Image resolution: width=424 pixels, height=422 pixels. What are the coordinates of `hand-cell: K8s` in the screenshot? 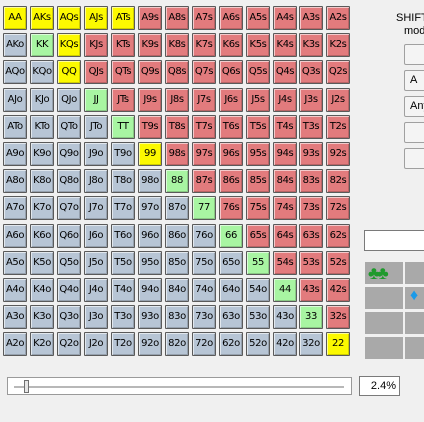 It's located at (177, 45).